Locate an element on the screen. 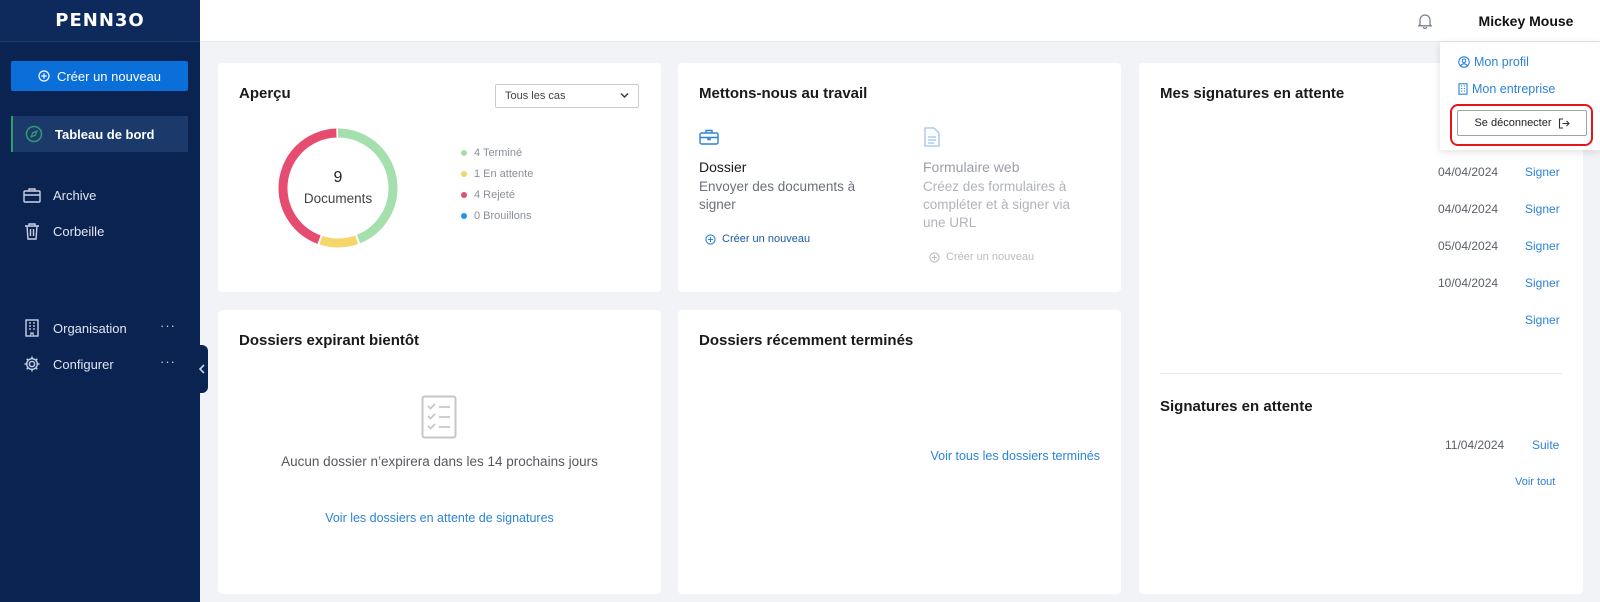 This screenshot has height=602, width=1600. donut-center-label: Documents is located at coordinates (338, 198).